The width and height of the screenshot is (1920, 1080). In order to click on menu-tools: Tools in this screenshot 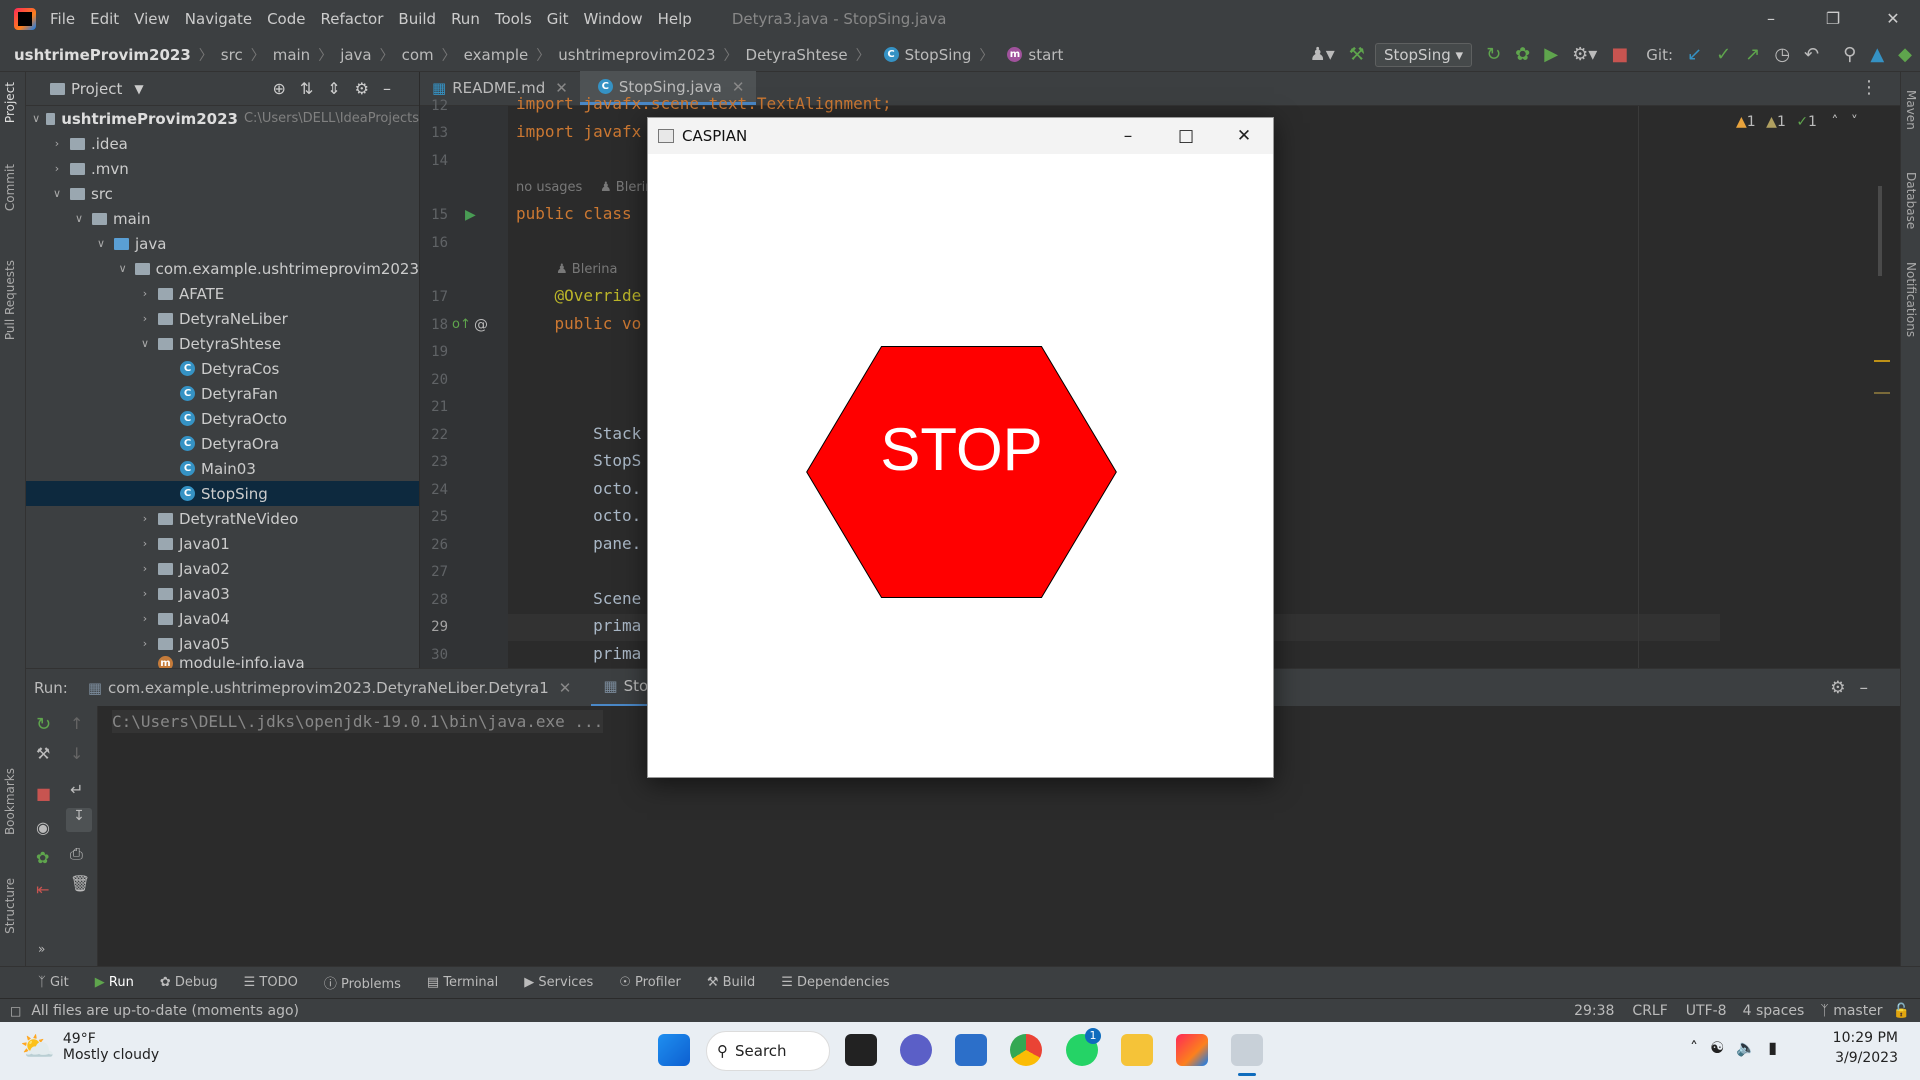, I will do `click(513, 19)`.